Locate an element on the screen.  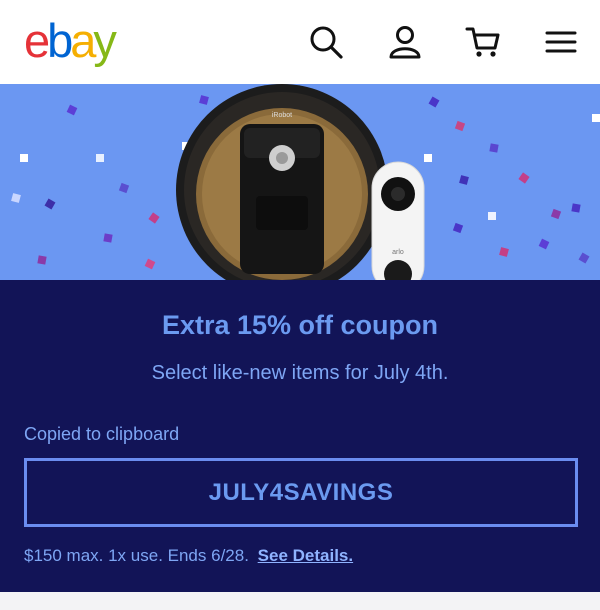
coupon-code-button: JULY4SAVINGS is located at coordinates (301, 492).